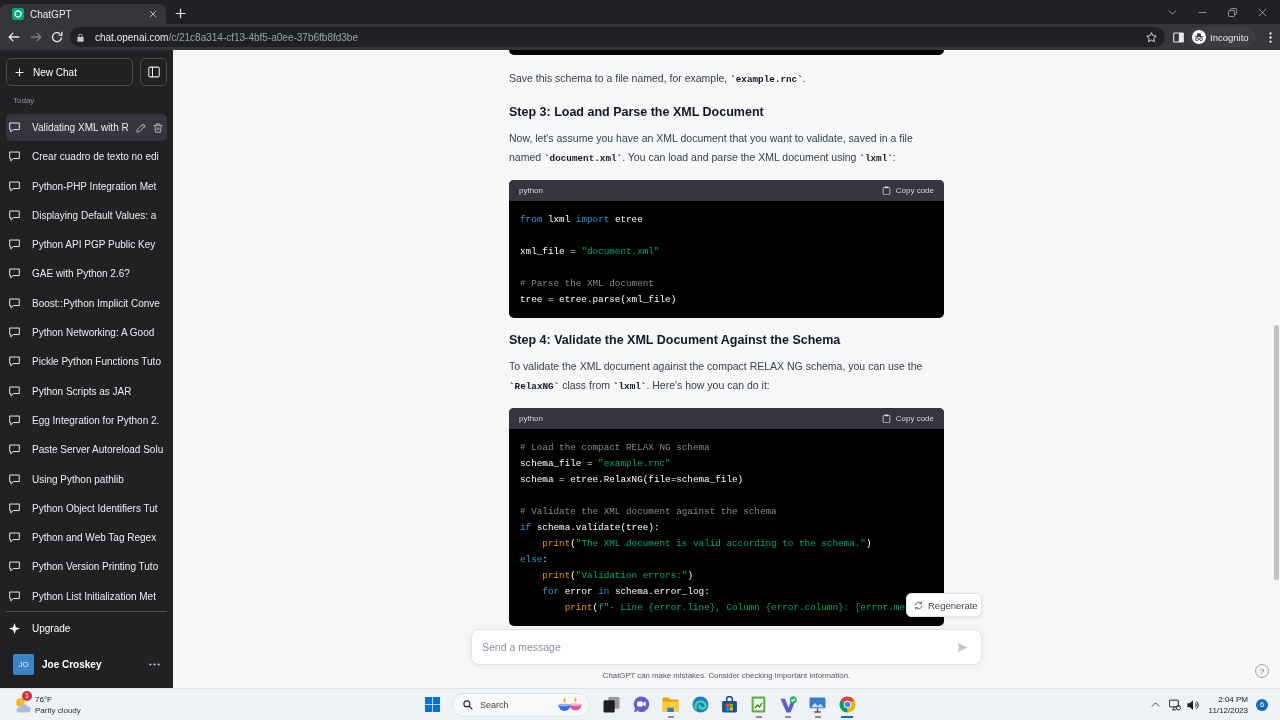  Describe the element at coordinates (86, 362) in the screenshot. I see `chat-item: Pickle Python Functions Tuto` at that location.